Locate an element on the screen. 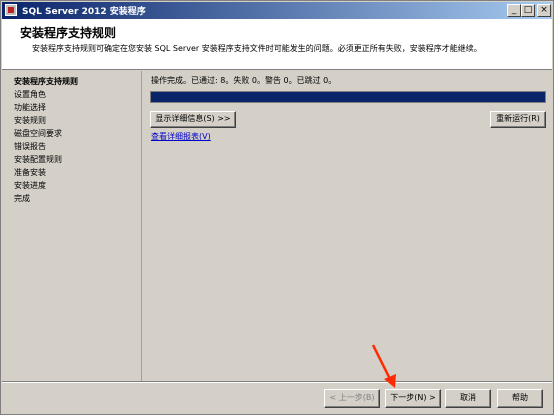 Image resolution: width=554 pixels, height=415 pixels. status-text: 操作完成。已通过: 8。失败 0。警告 0。已跳过 0。 is located at coordinates (244, 80).